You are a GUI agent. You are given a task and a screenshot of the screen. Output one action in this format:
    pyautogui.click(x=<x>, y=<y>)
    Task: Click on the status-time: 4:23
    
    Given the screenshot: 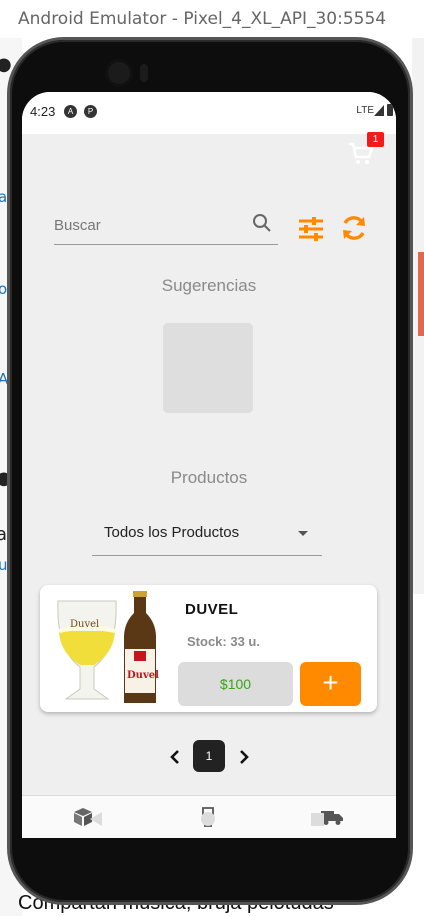 What is the action you would take?
    pyautogui.click(x=43, y=111)
    